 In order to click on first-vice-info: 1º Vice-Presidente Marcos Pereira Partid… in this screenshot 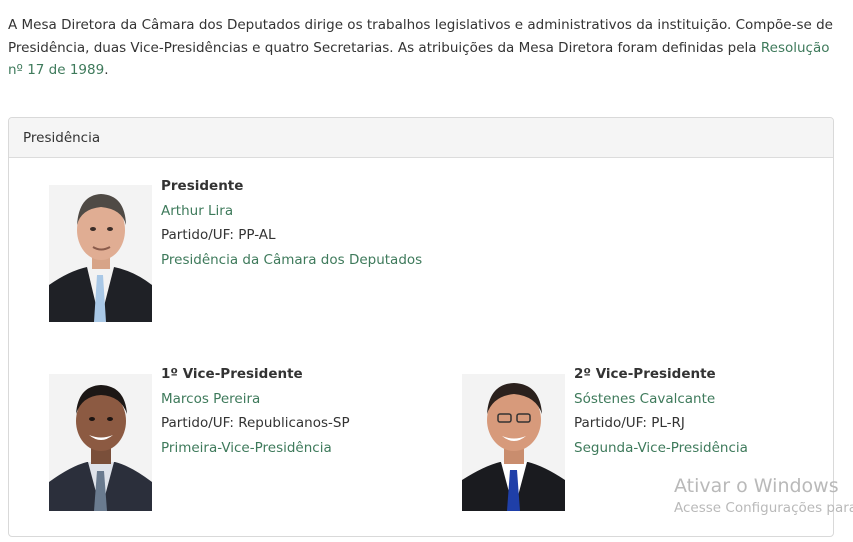, I will do `click(255, 411)`.